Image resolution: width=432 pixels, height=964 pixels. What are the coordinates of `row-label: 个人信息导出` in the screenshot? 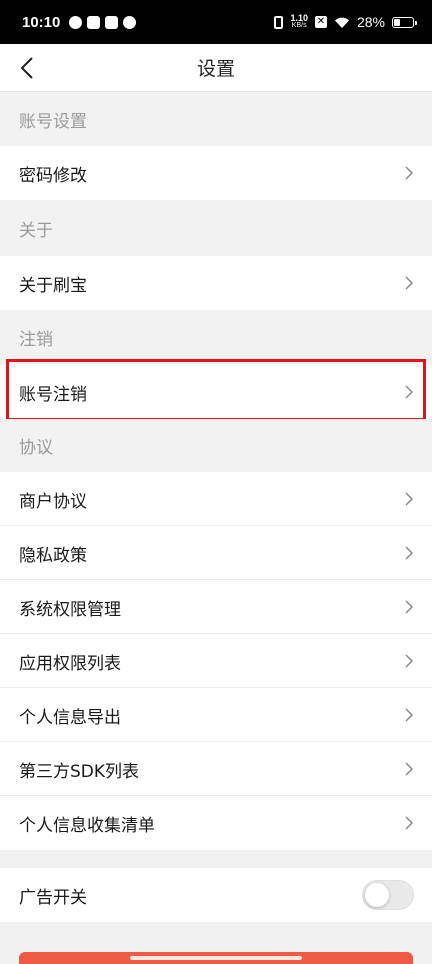 It's located at (70, 717).